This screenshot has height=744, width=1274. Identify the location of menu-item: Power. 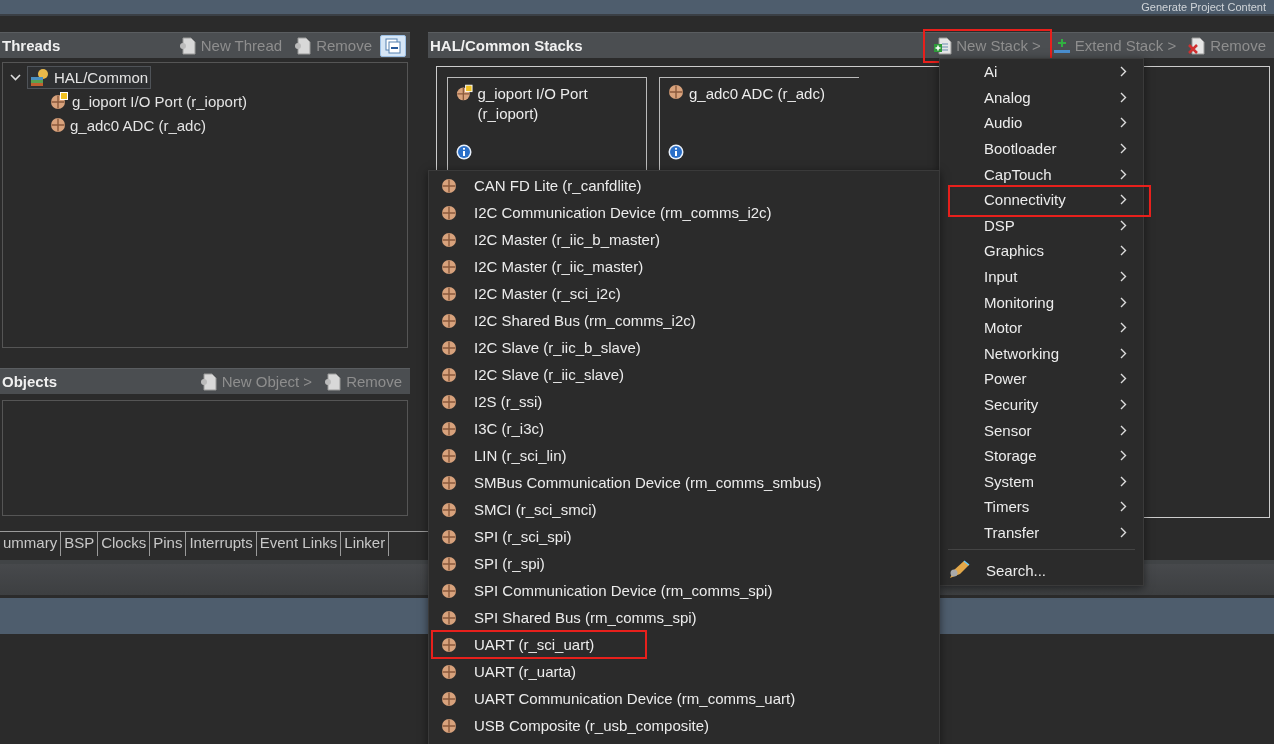
(1041, 379).